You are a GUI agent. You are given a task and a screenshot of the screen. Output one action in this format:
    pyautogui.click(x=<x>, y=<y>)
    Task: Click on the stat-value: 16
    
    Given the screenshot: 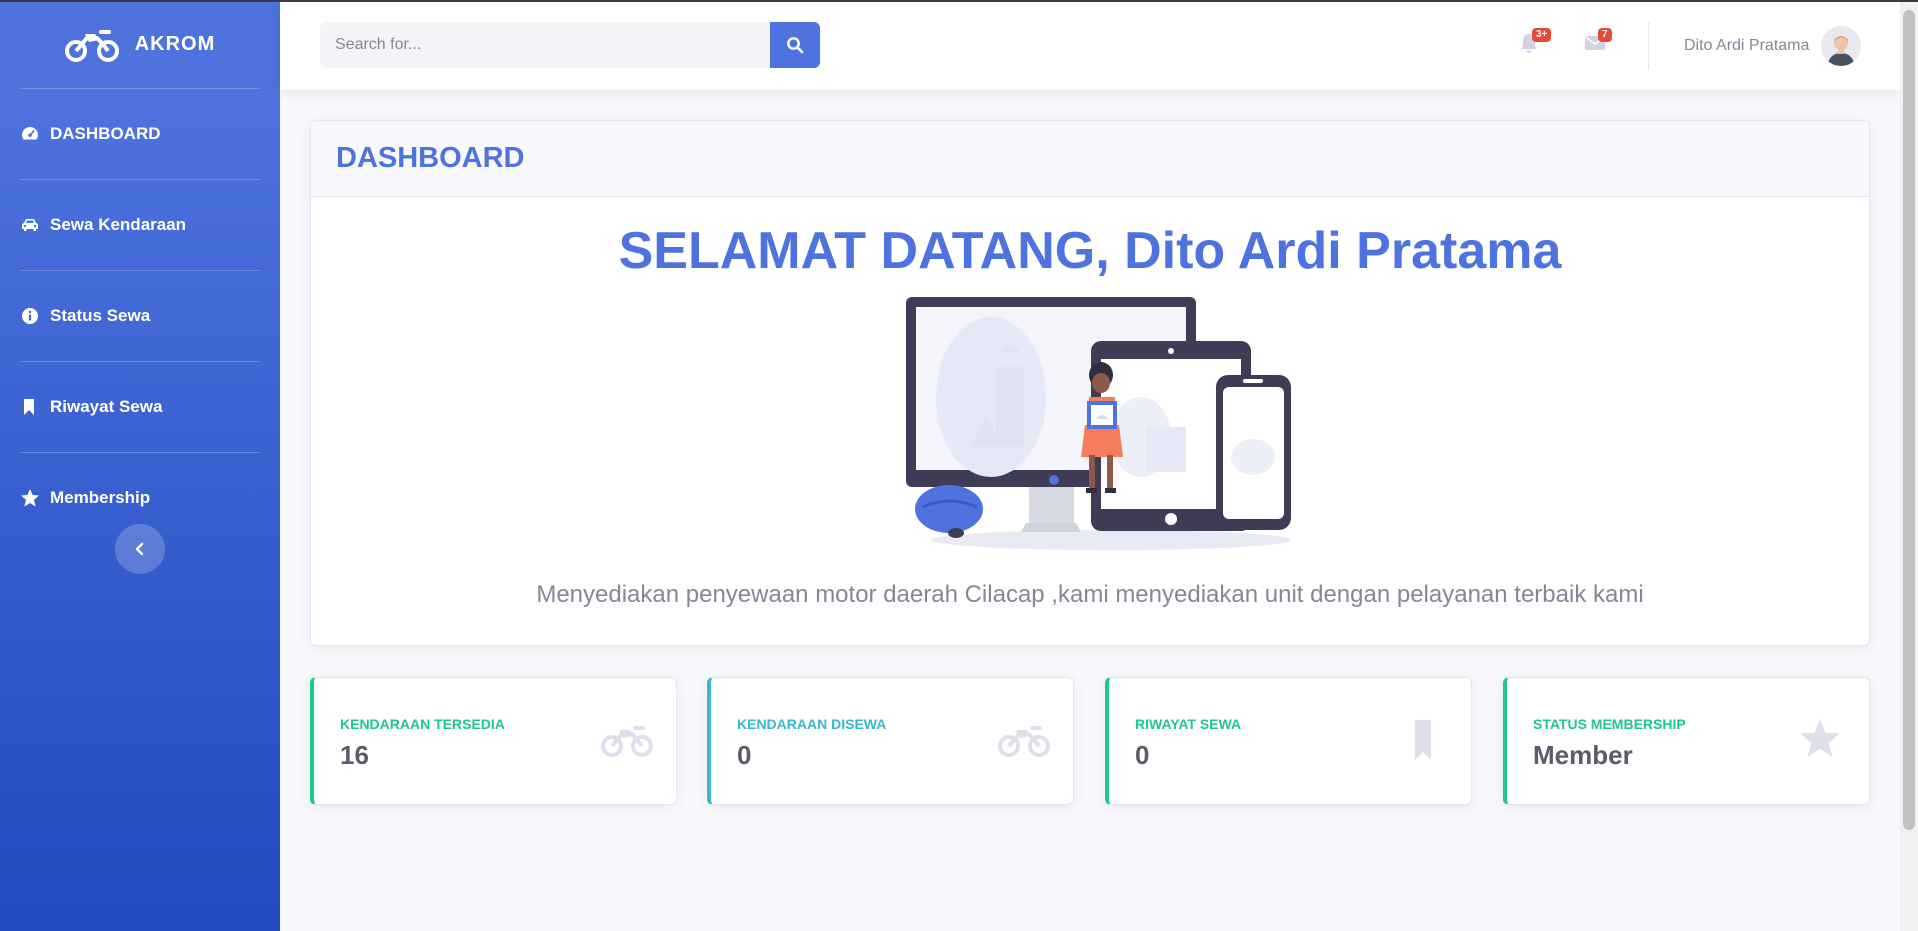 What is the action you would take?
    pyautogui.click(x=354, y=755)
    